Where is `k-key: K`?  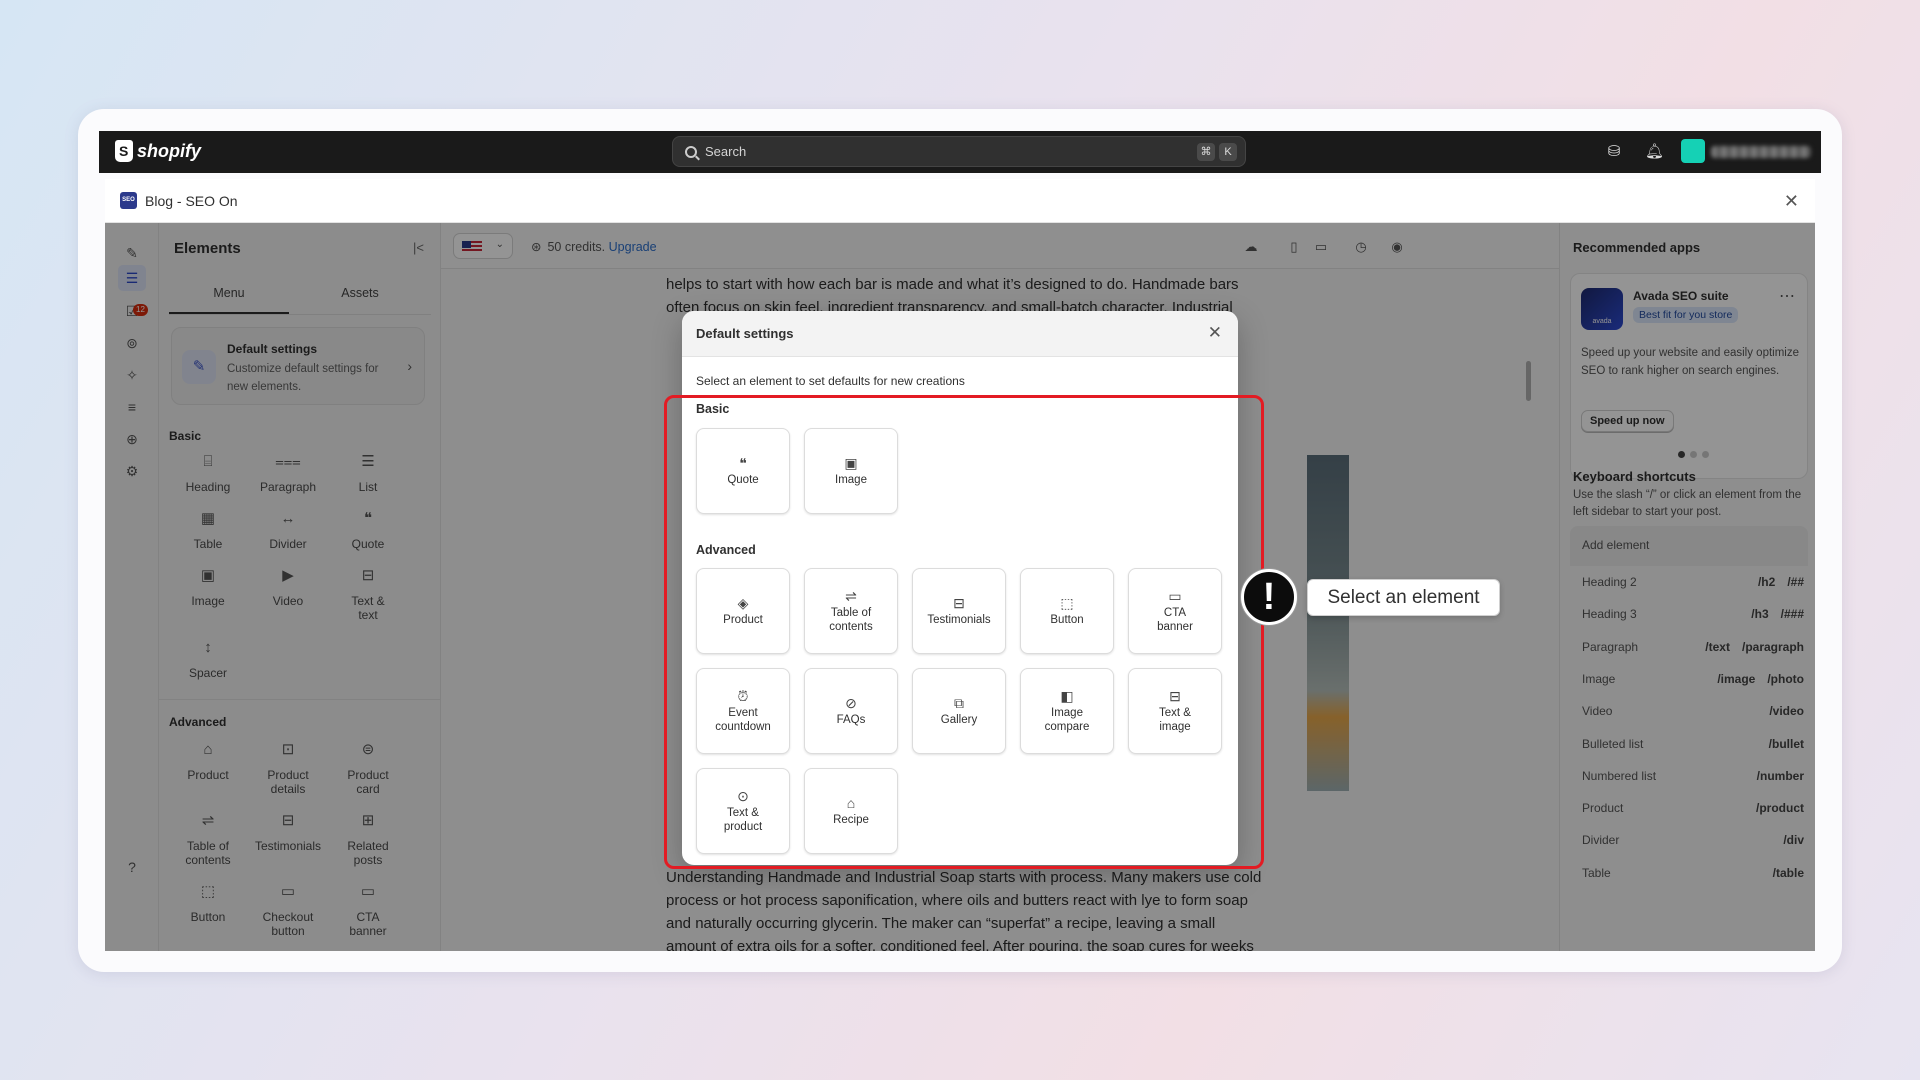
k-key: K is located at coordinates (1228, 152).